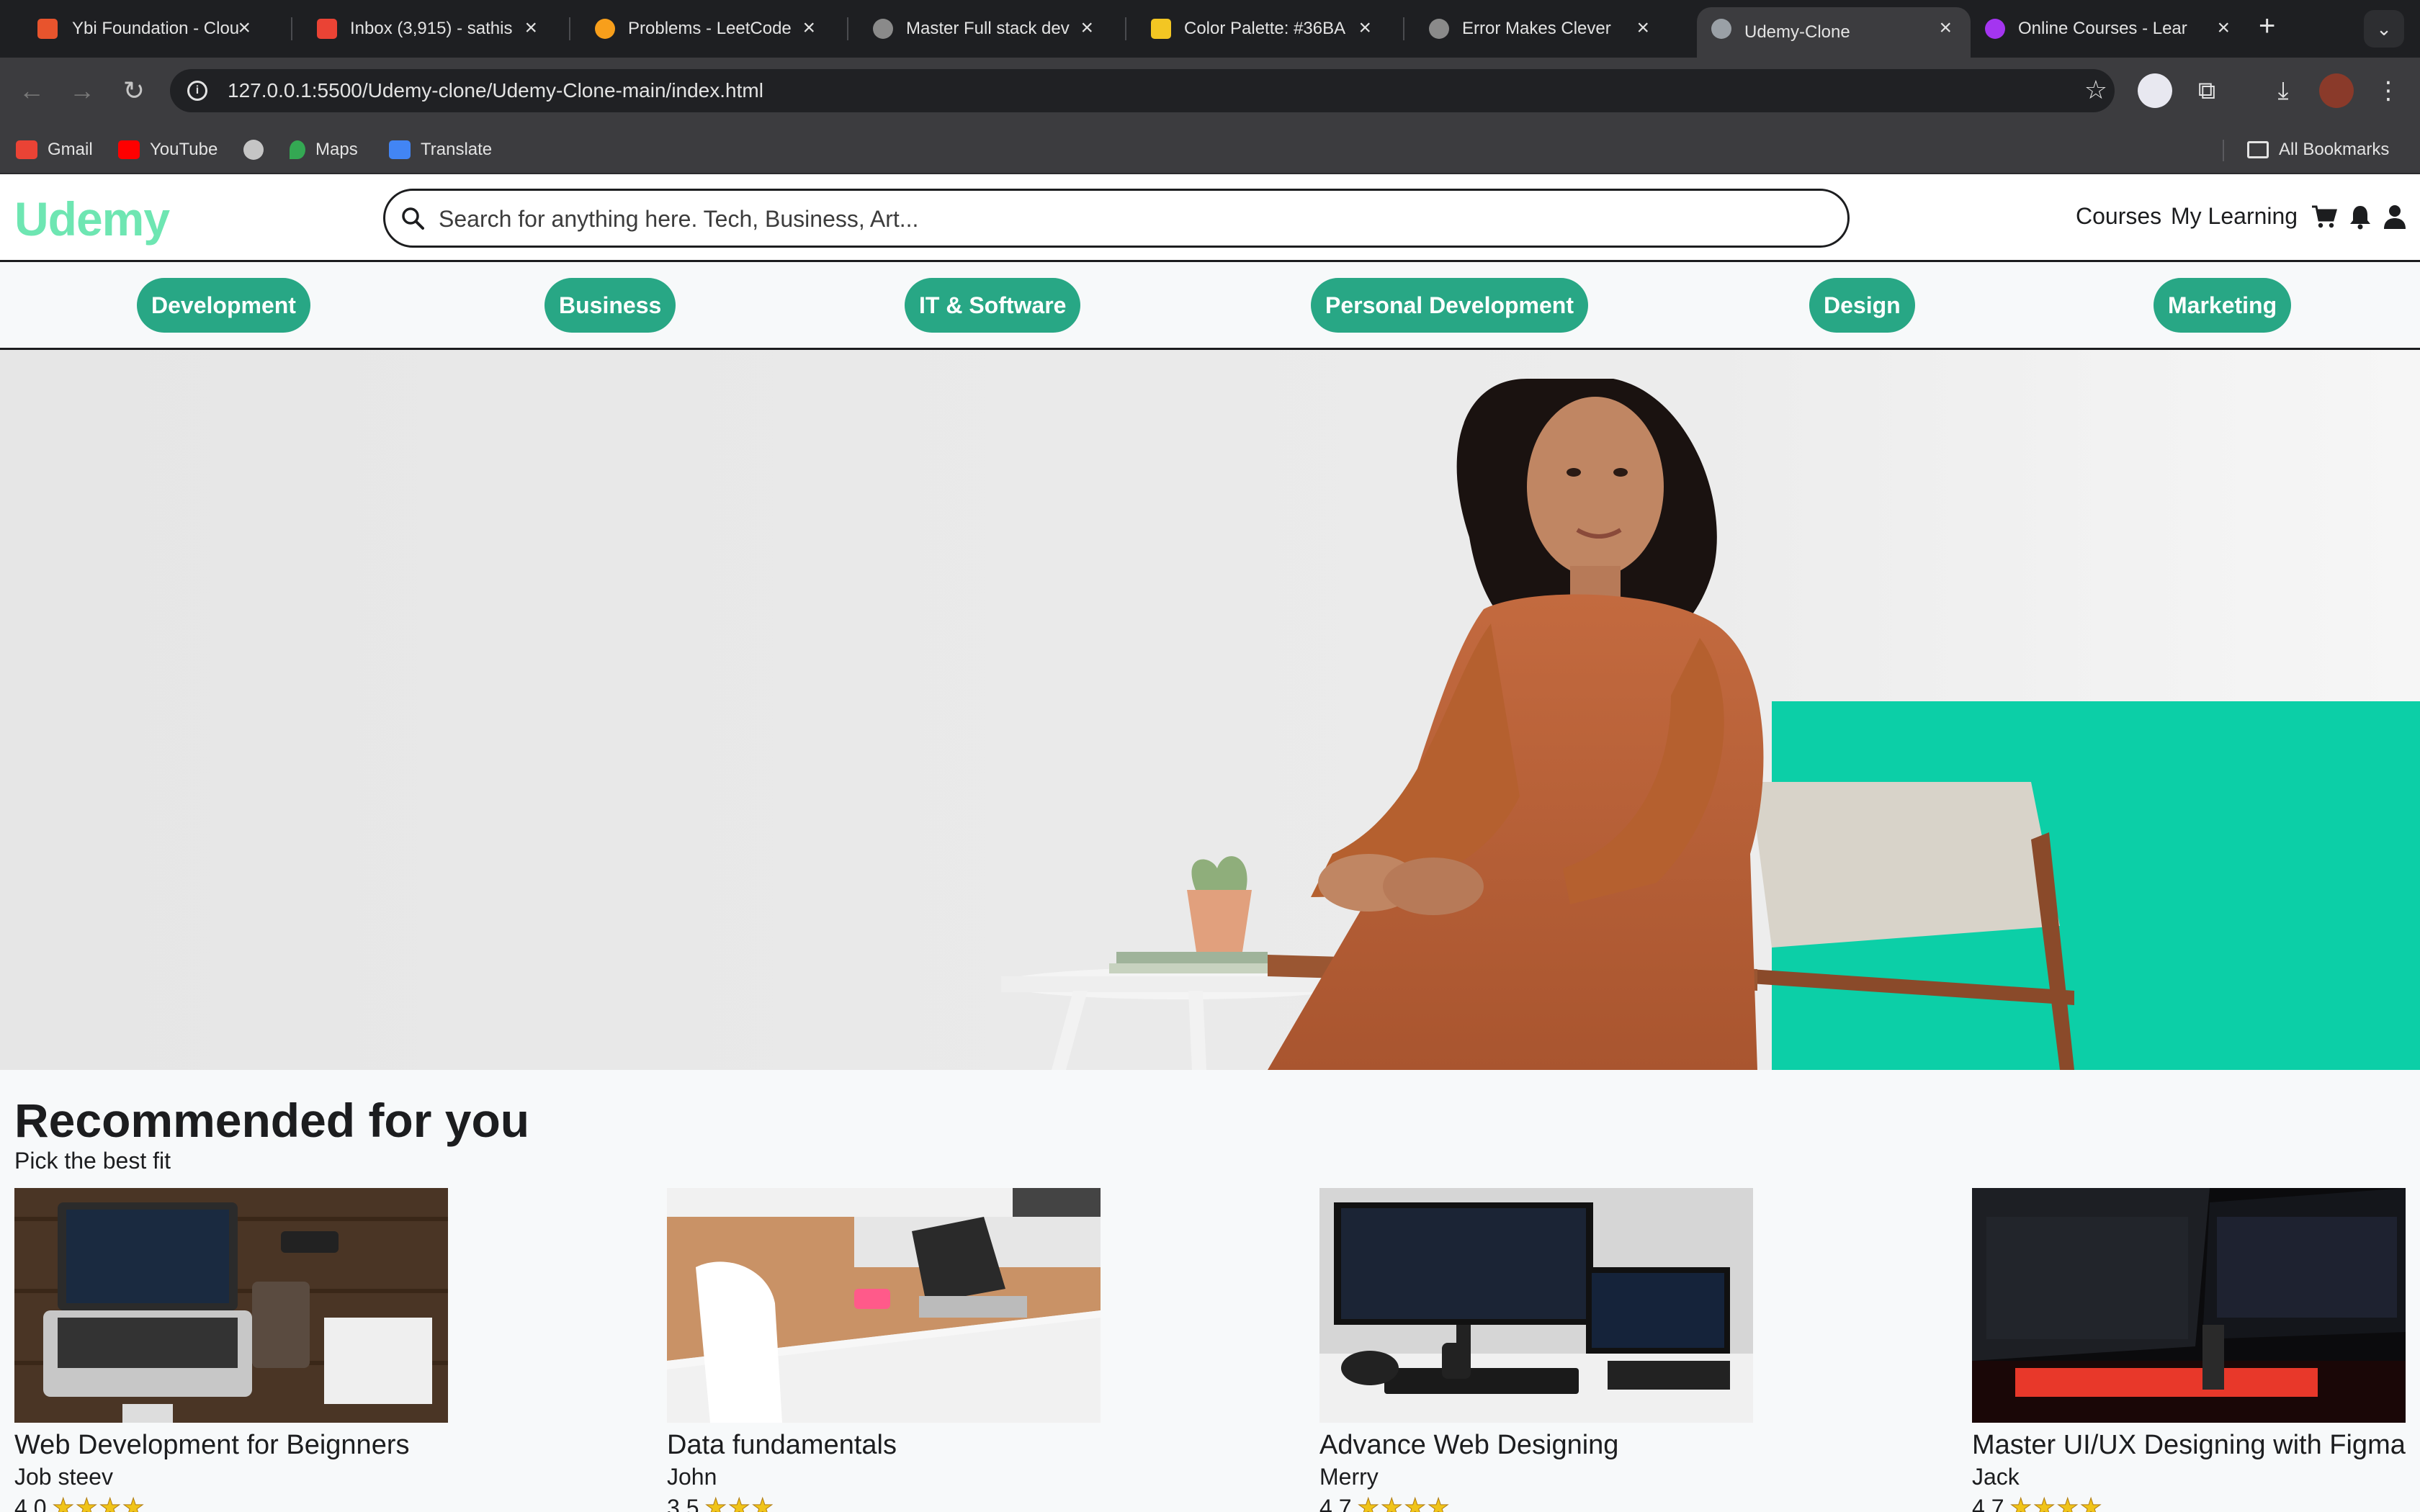 Image resolution: width=2420 pixels, height=1512 pixels. Describe the element at coordinates (2223, 305) in the screenshot. I see `category-marketing: Marketing` at that location.